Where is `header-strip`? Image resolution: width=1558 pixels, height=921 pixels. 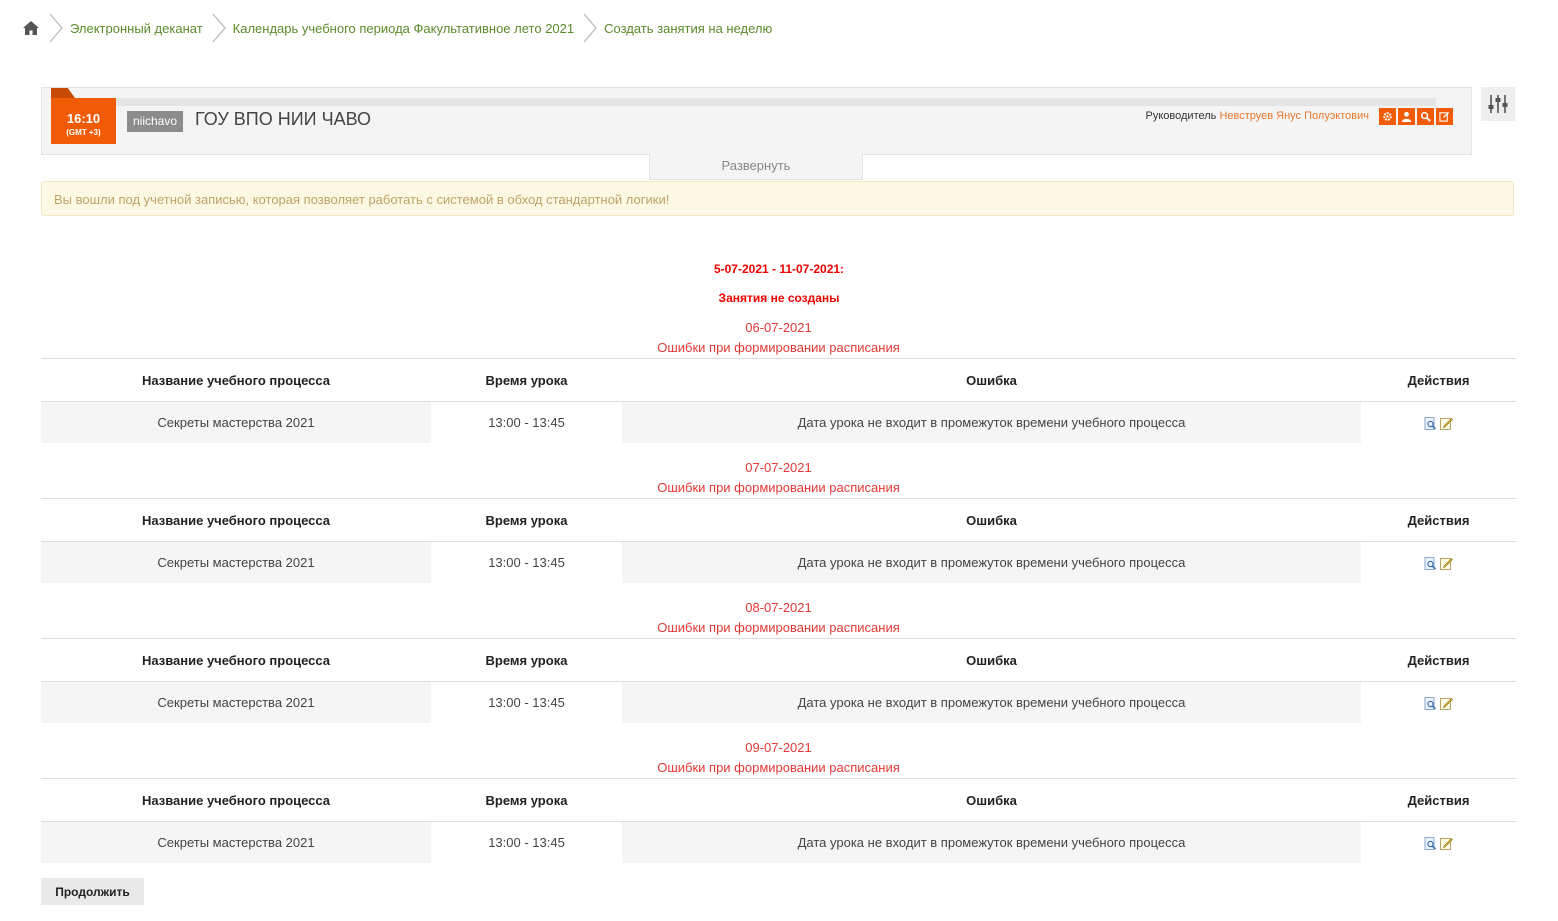 header-strip is located at coordinates (776, 102).